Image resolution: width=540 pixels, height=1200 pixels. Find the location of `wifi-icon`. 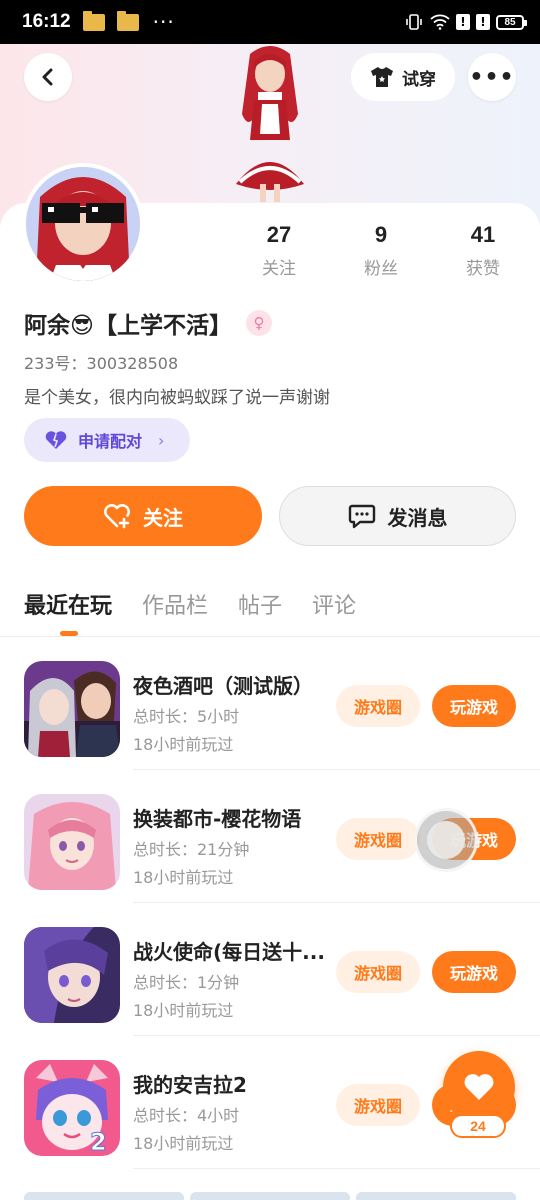

wifi-icon is located at coordinates (440, 22).